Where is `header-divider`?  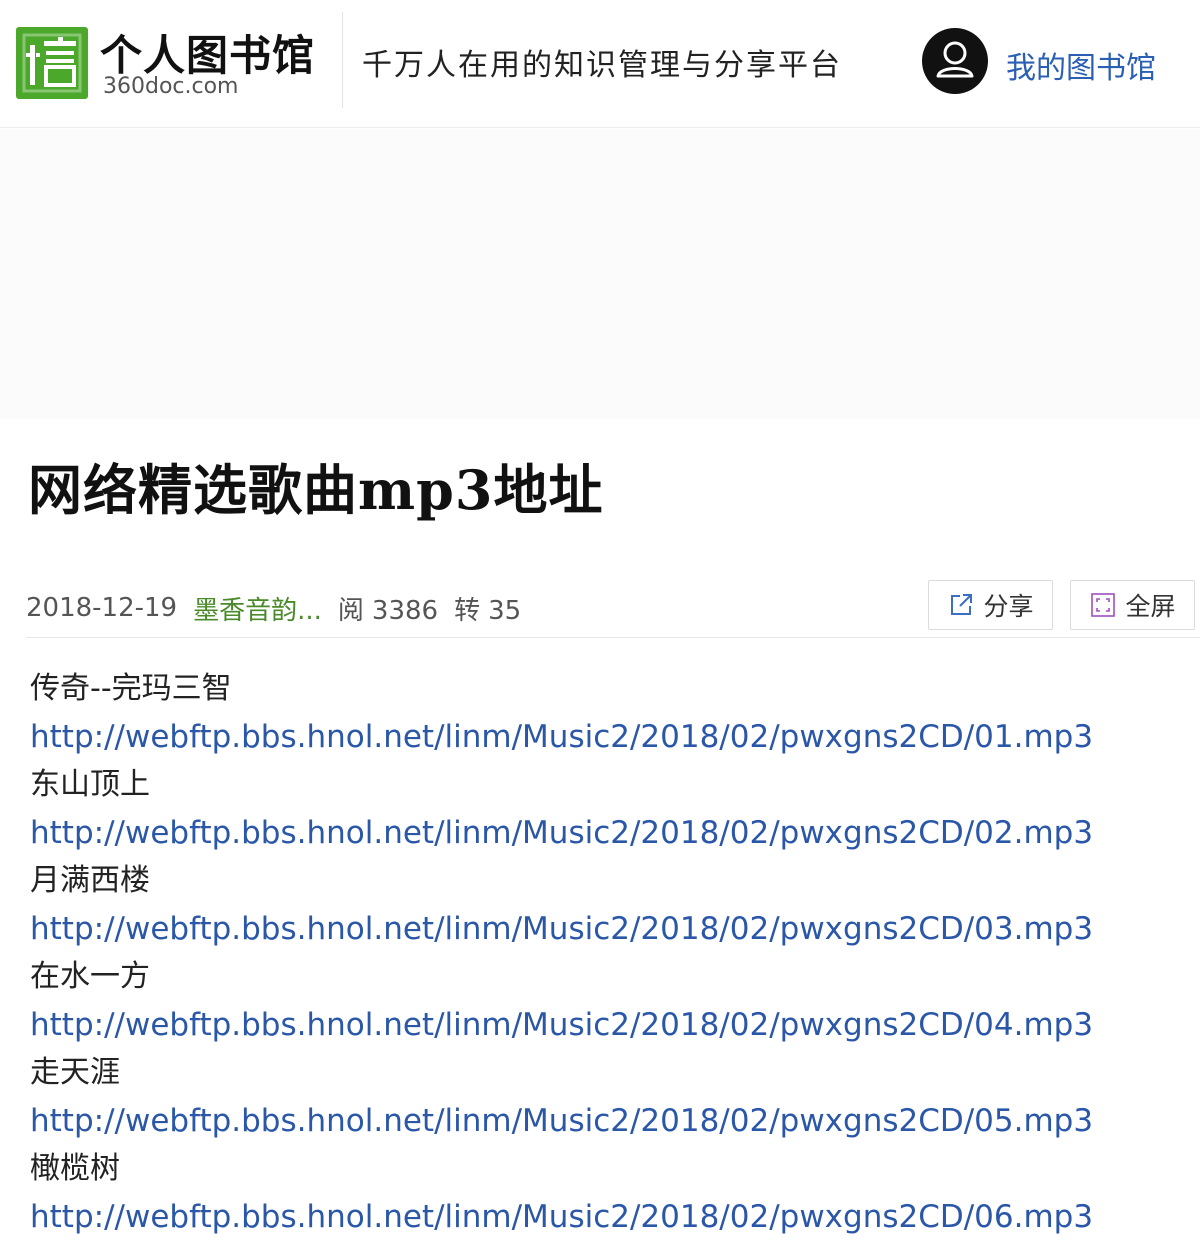
header-divider is located at coordinates (342, 60).